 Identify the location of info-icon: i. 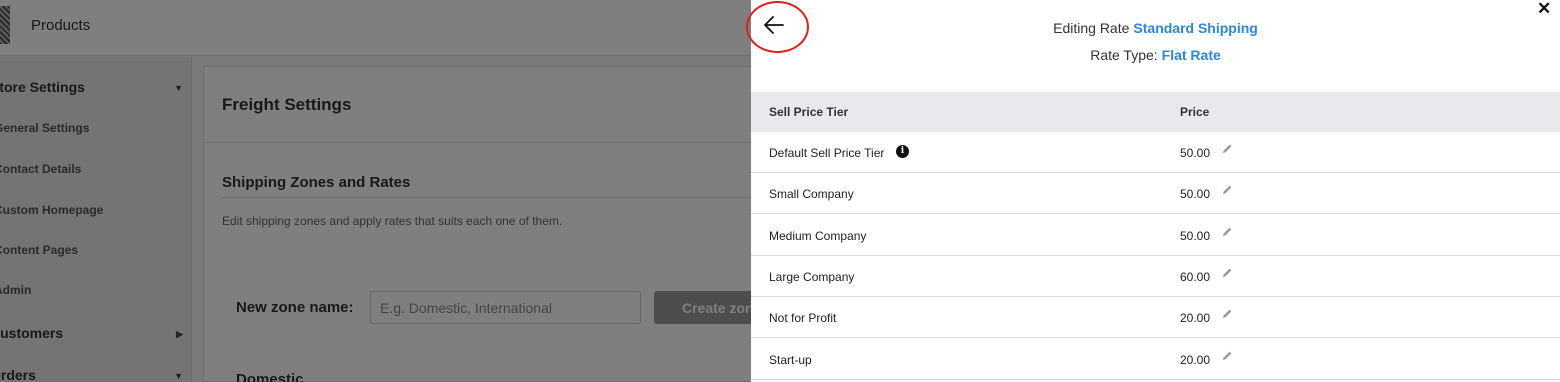
(902, 151).